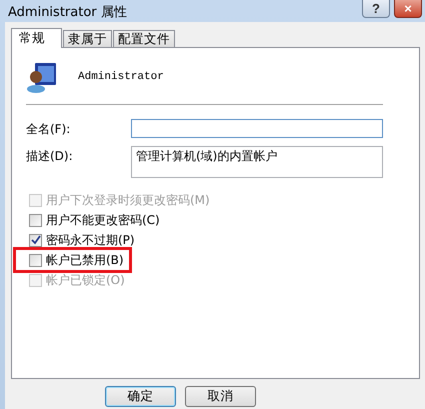 The image size is (425, 409). I want to click on checkbox-label: 帐户已锁定(O), so click(85, 280).